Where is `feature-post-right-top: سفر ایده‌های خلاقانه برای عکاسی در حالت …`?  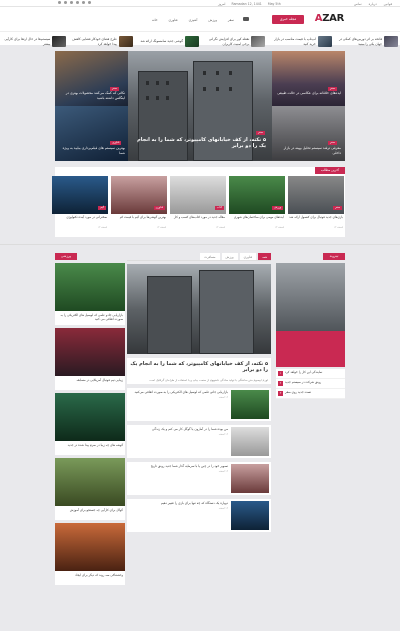 feature-post-right-top: سفر ایده‌های خلاقانه برای عکاسی در حالت … is located at coordinates (308, 78).